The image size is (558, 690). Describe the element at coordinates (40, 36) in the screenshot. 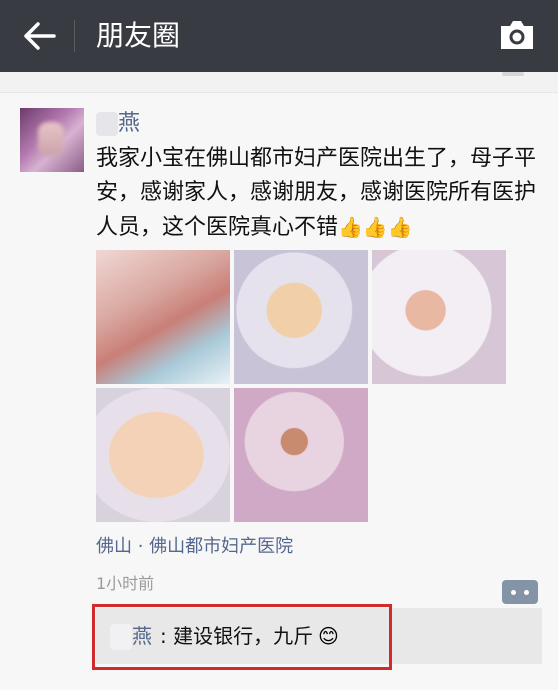

I see `back-arrow-icon` at that location.